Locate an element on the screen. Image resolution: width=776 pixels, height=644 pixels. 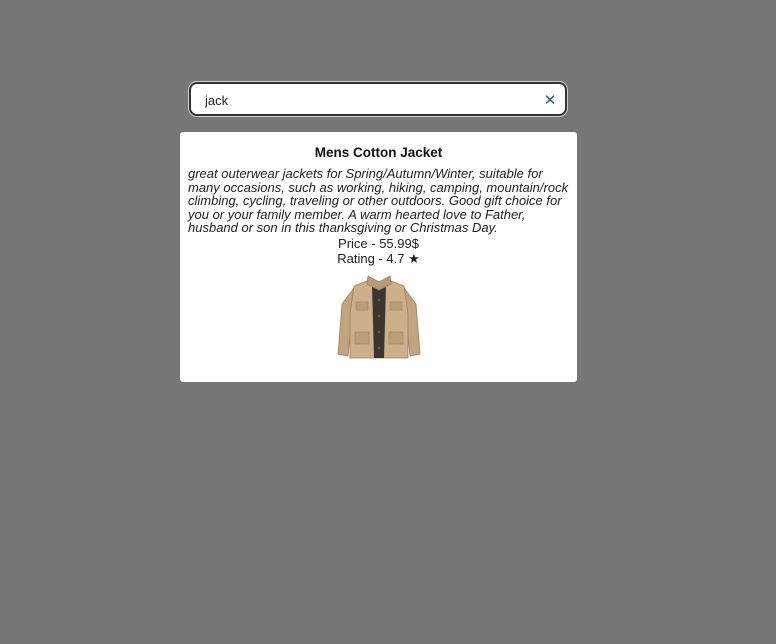
search-box: ✕ is located at coordinates (378, 99).